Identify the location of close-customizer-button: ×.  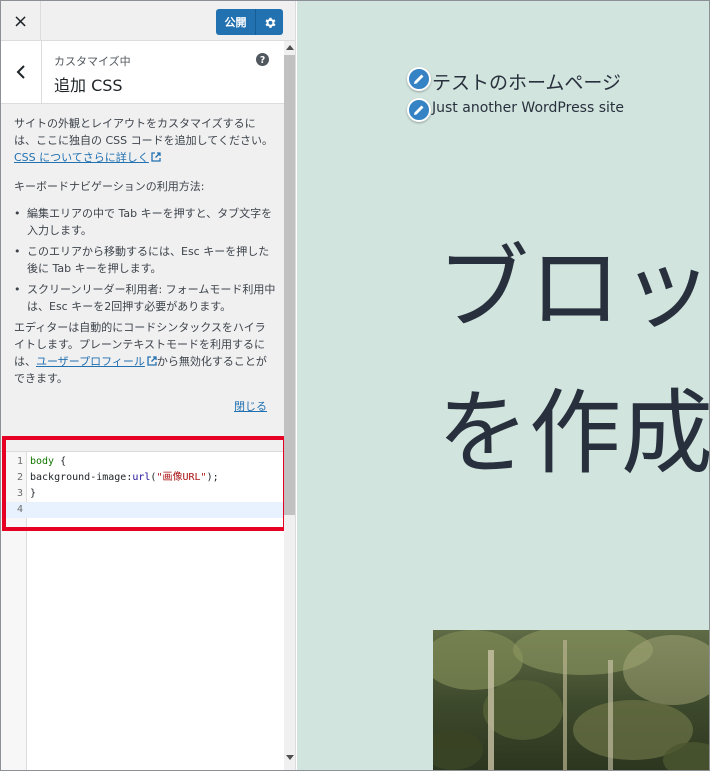
(21, 21).